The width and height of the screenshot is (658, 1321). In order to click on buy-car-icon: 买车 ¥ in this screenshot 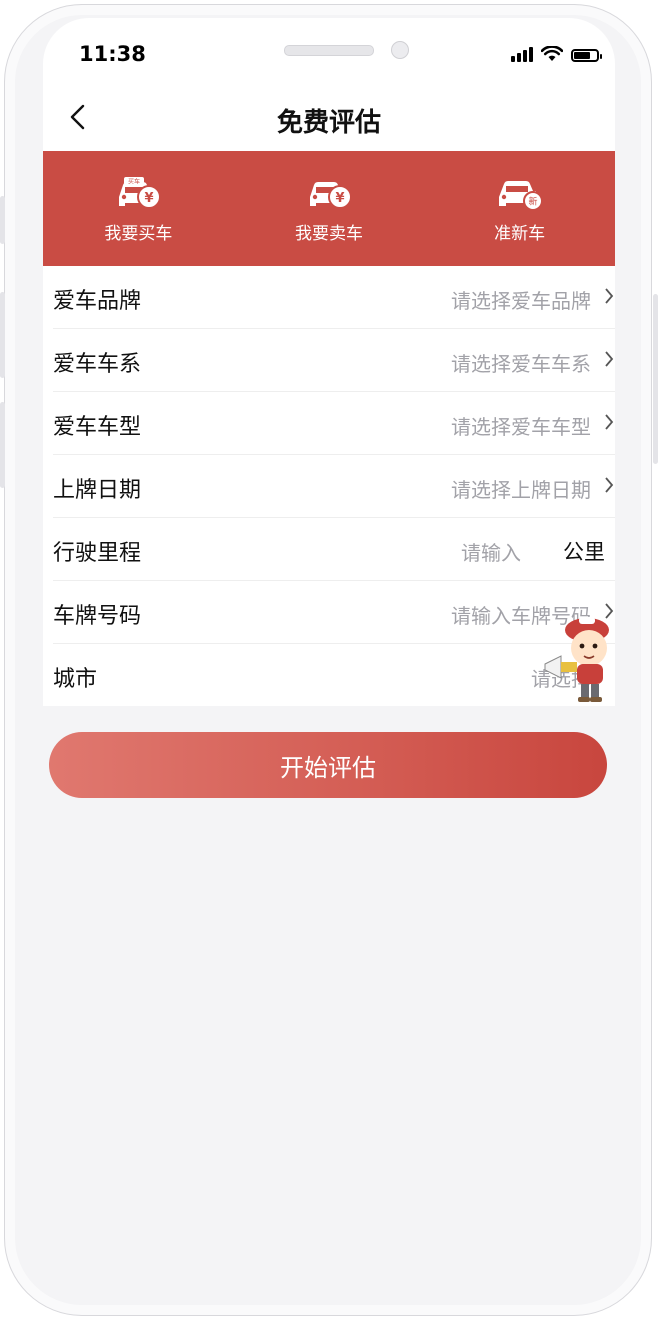, I will do `click(140, 193)`.